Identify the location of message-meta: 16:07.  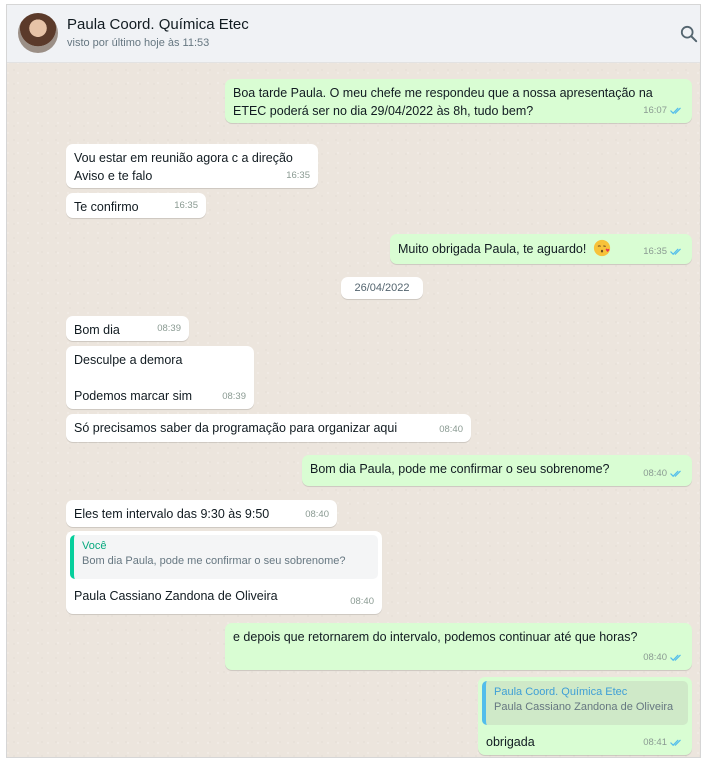
(663, 111).